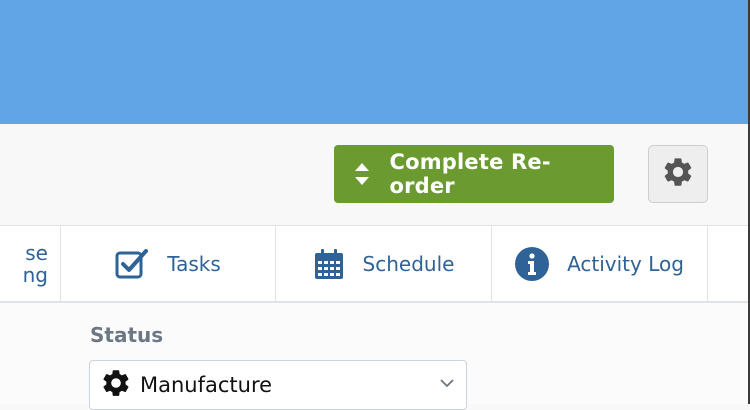 This screenshot has width=750, height=410. I want to click on info-circle-icon, so click(532, 264).